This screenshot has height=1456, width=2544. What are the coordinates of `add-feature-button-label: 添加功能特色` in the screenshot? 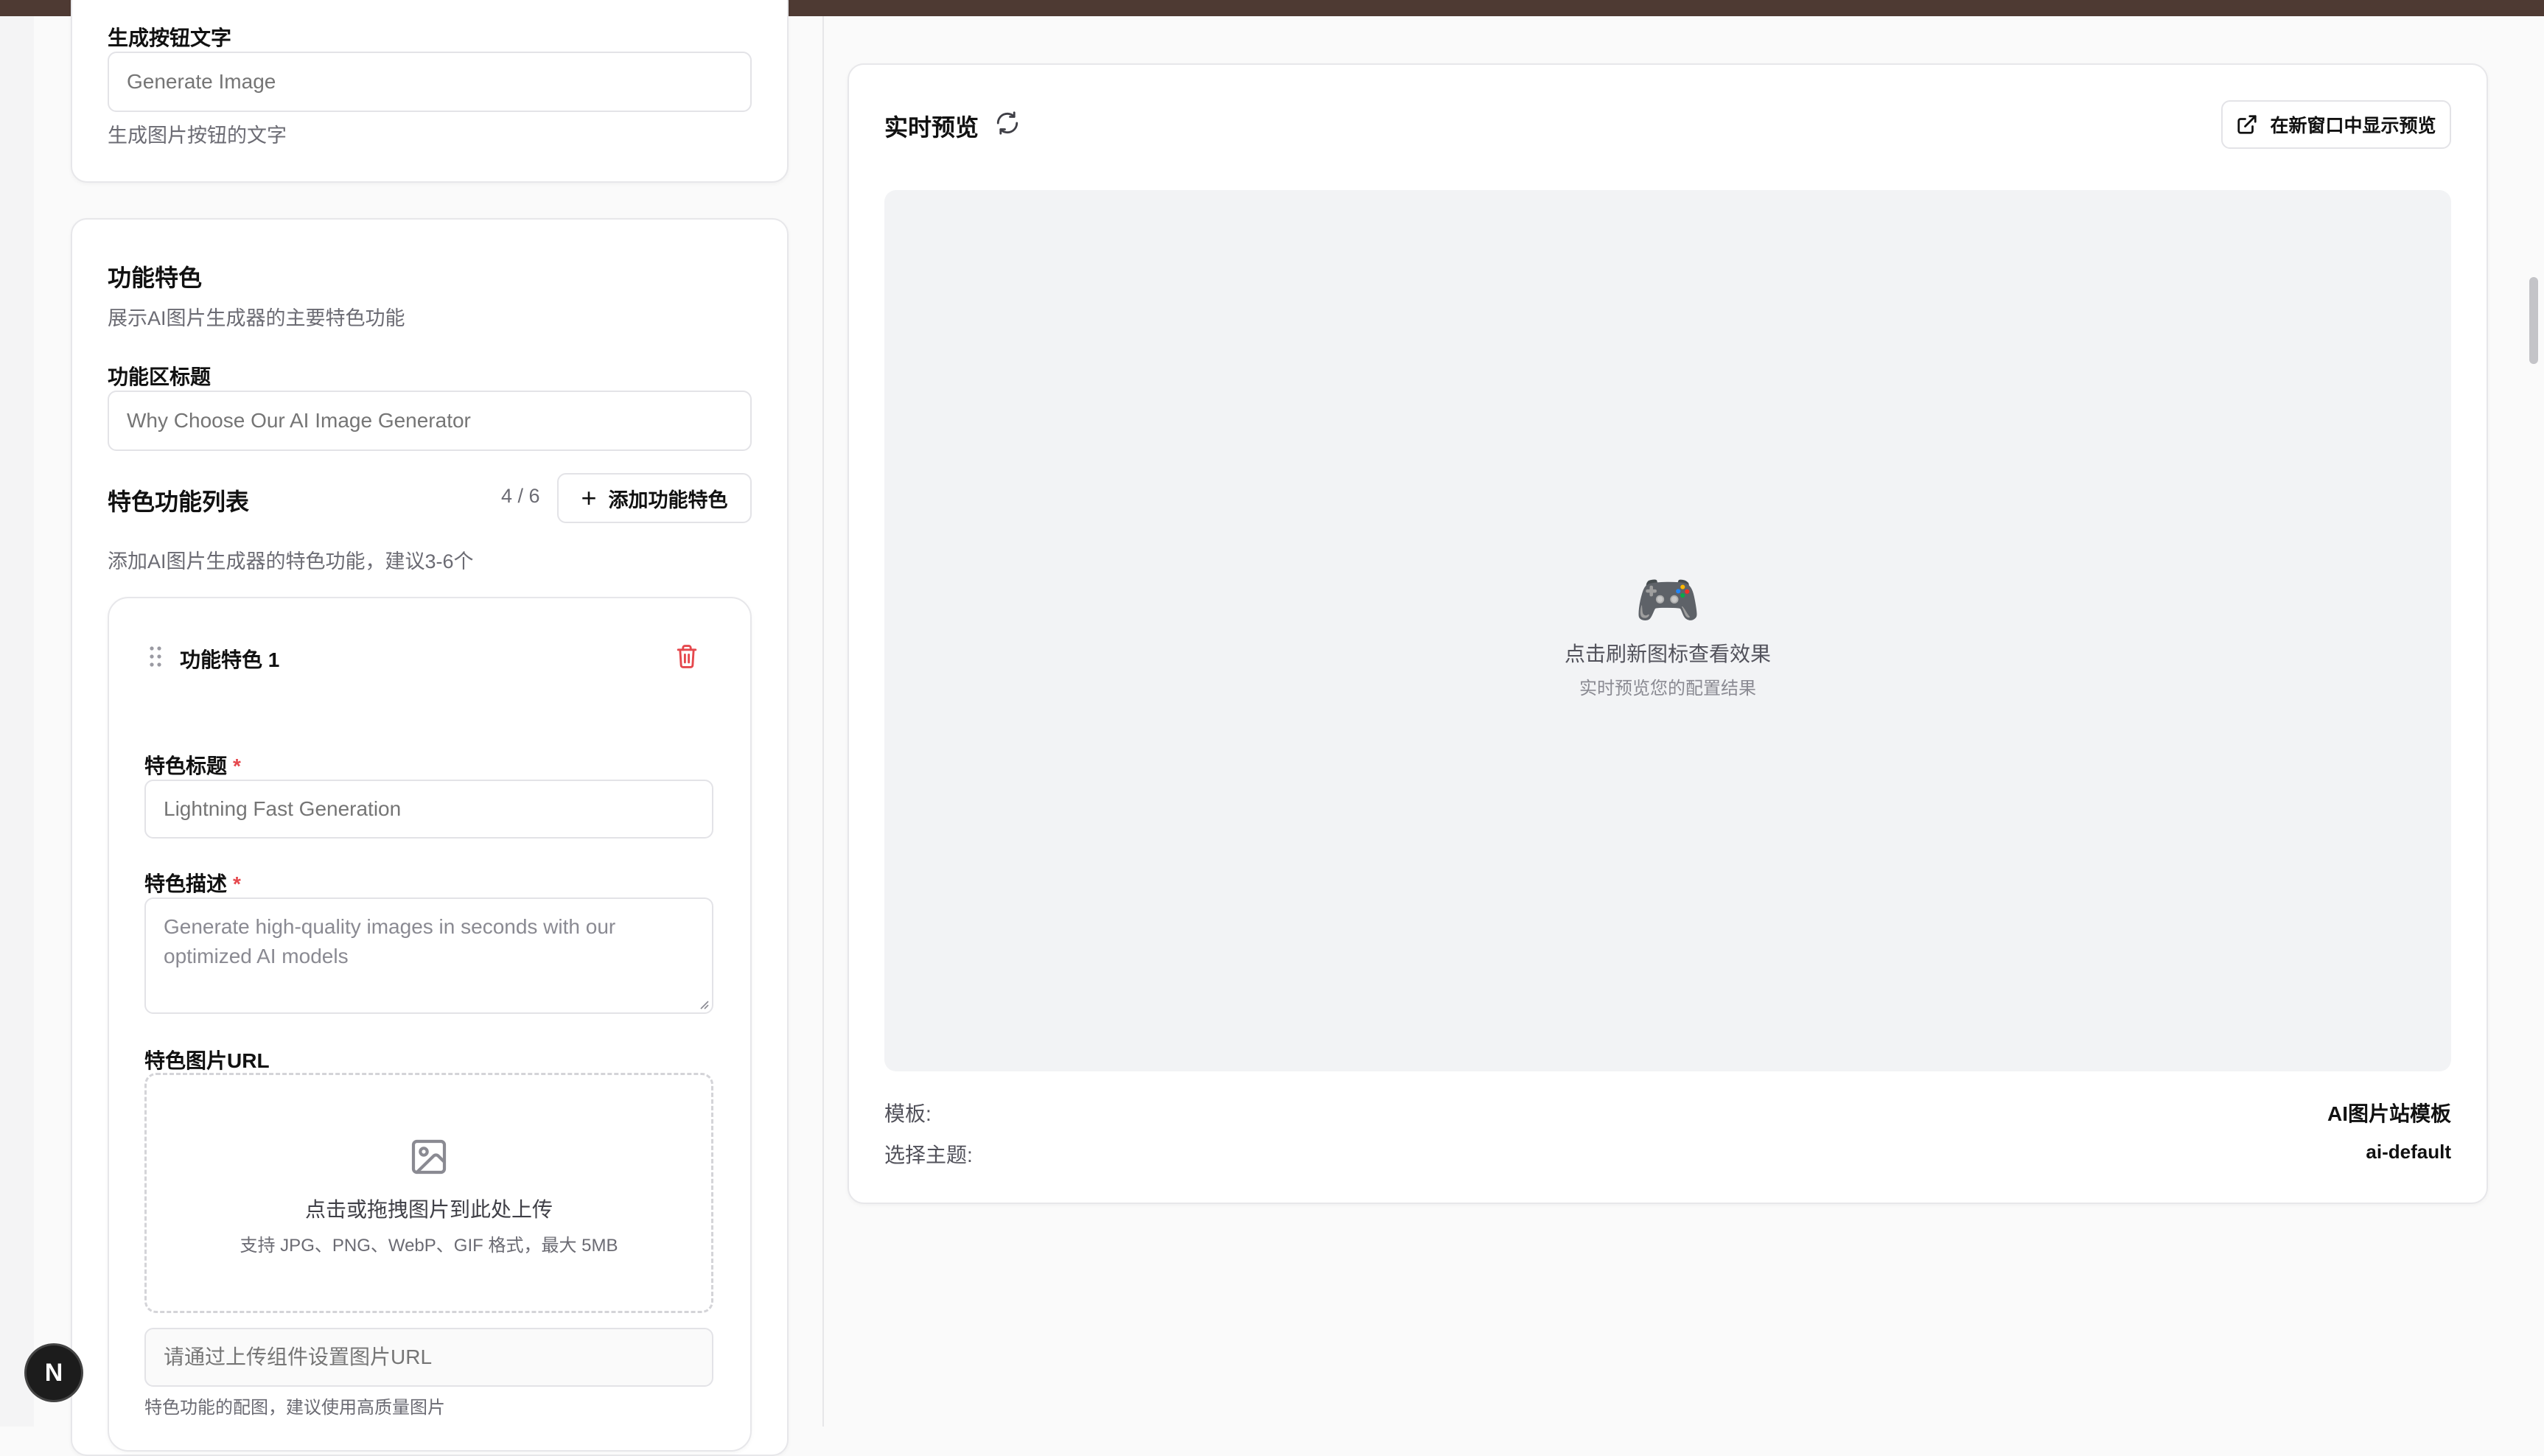 It's located at (668, 500).